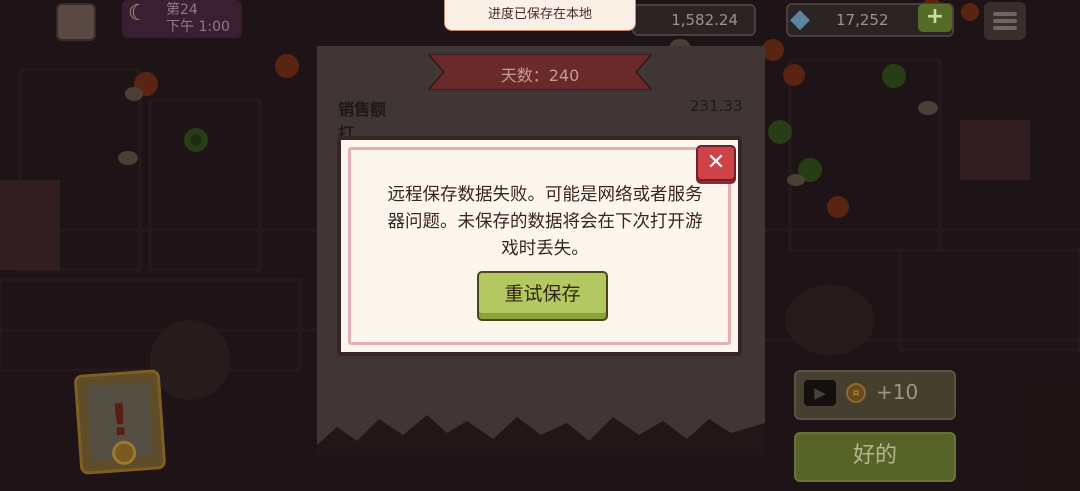 The image size is (1080, 491). Describe the element at coordinates (540, 75) in the screenshot. I see `day-title: 天数：240` at that location.